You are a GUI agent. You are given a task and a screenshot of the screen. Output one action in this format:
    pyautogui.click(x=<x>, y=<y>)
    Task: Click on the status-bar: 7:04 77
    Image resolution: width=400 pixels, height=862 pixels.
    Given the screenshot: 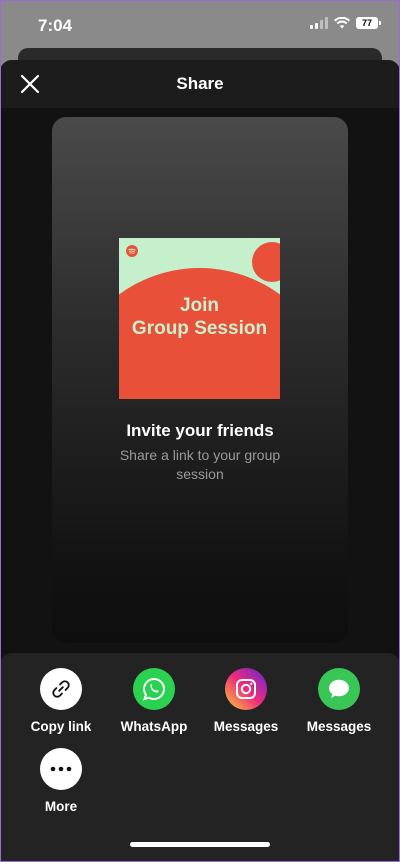 What is the action you would take?
    pyautogui.click(x=200, y=25)
    